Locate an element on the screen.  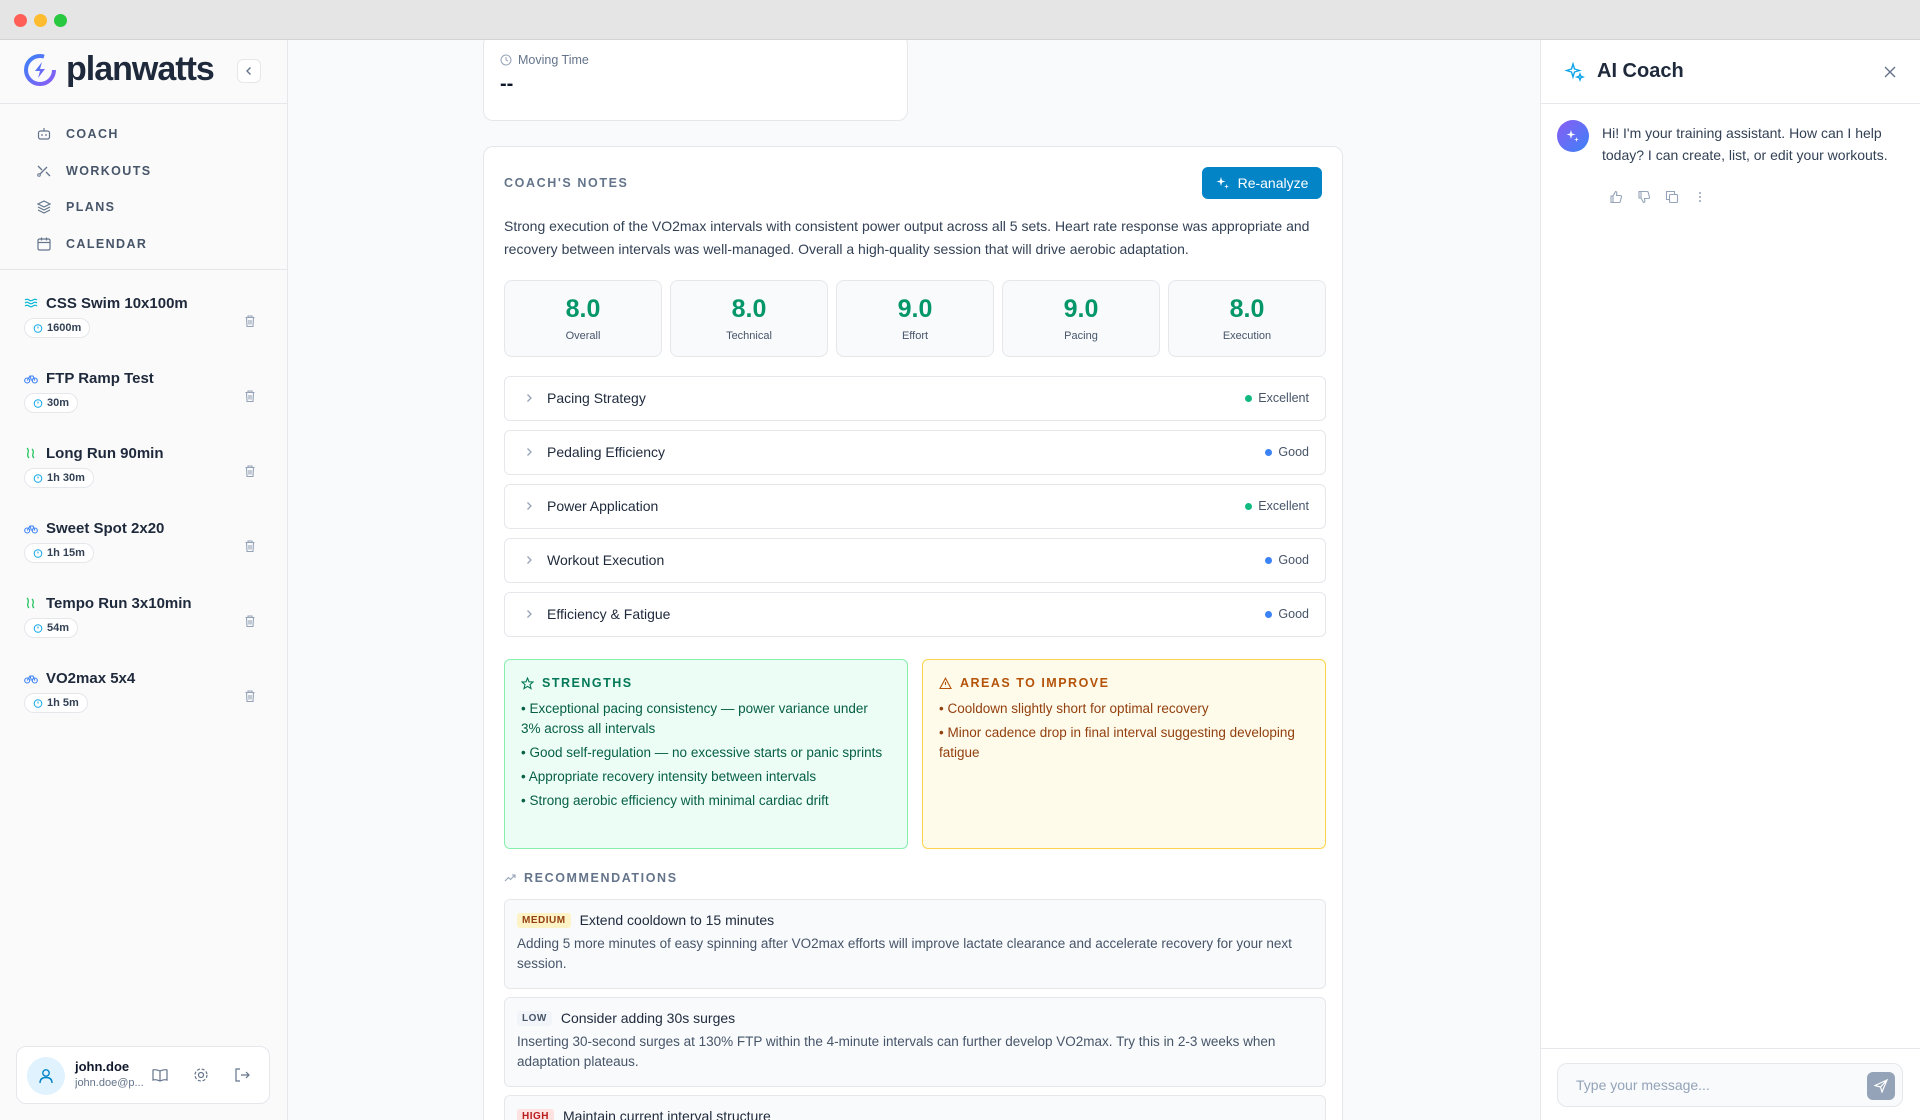
minimize-window-button is located at coordinates (40, 20).